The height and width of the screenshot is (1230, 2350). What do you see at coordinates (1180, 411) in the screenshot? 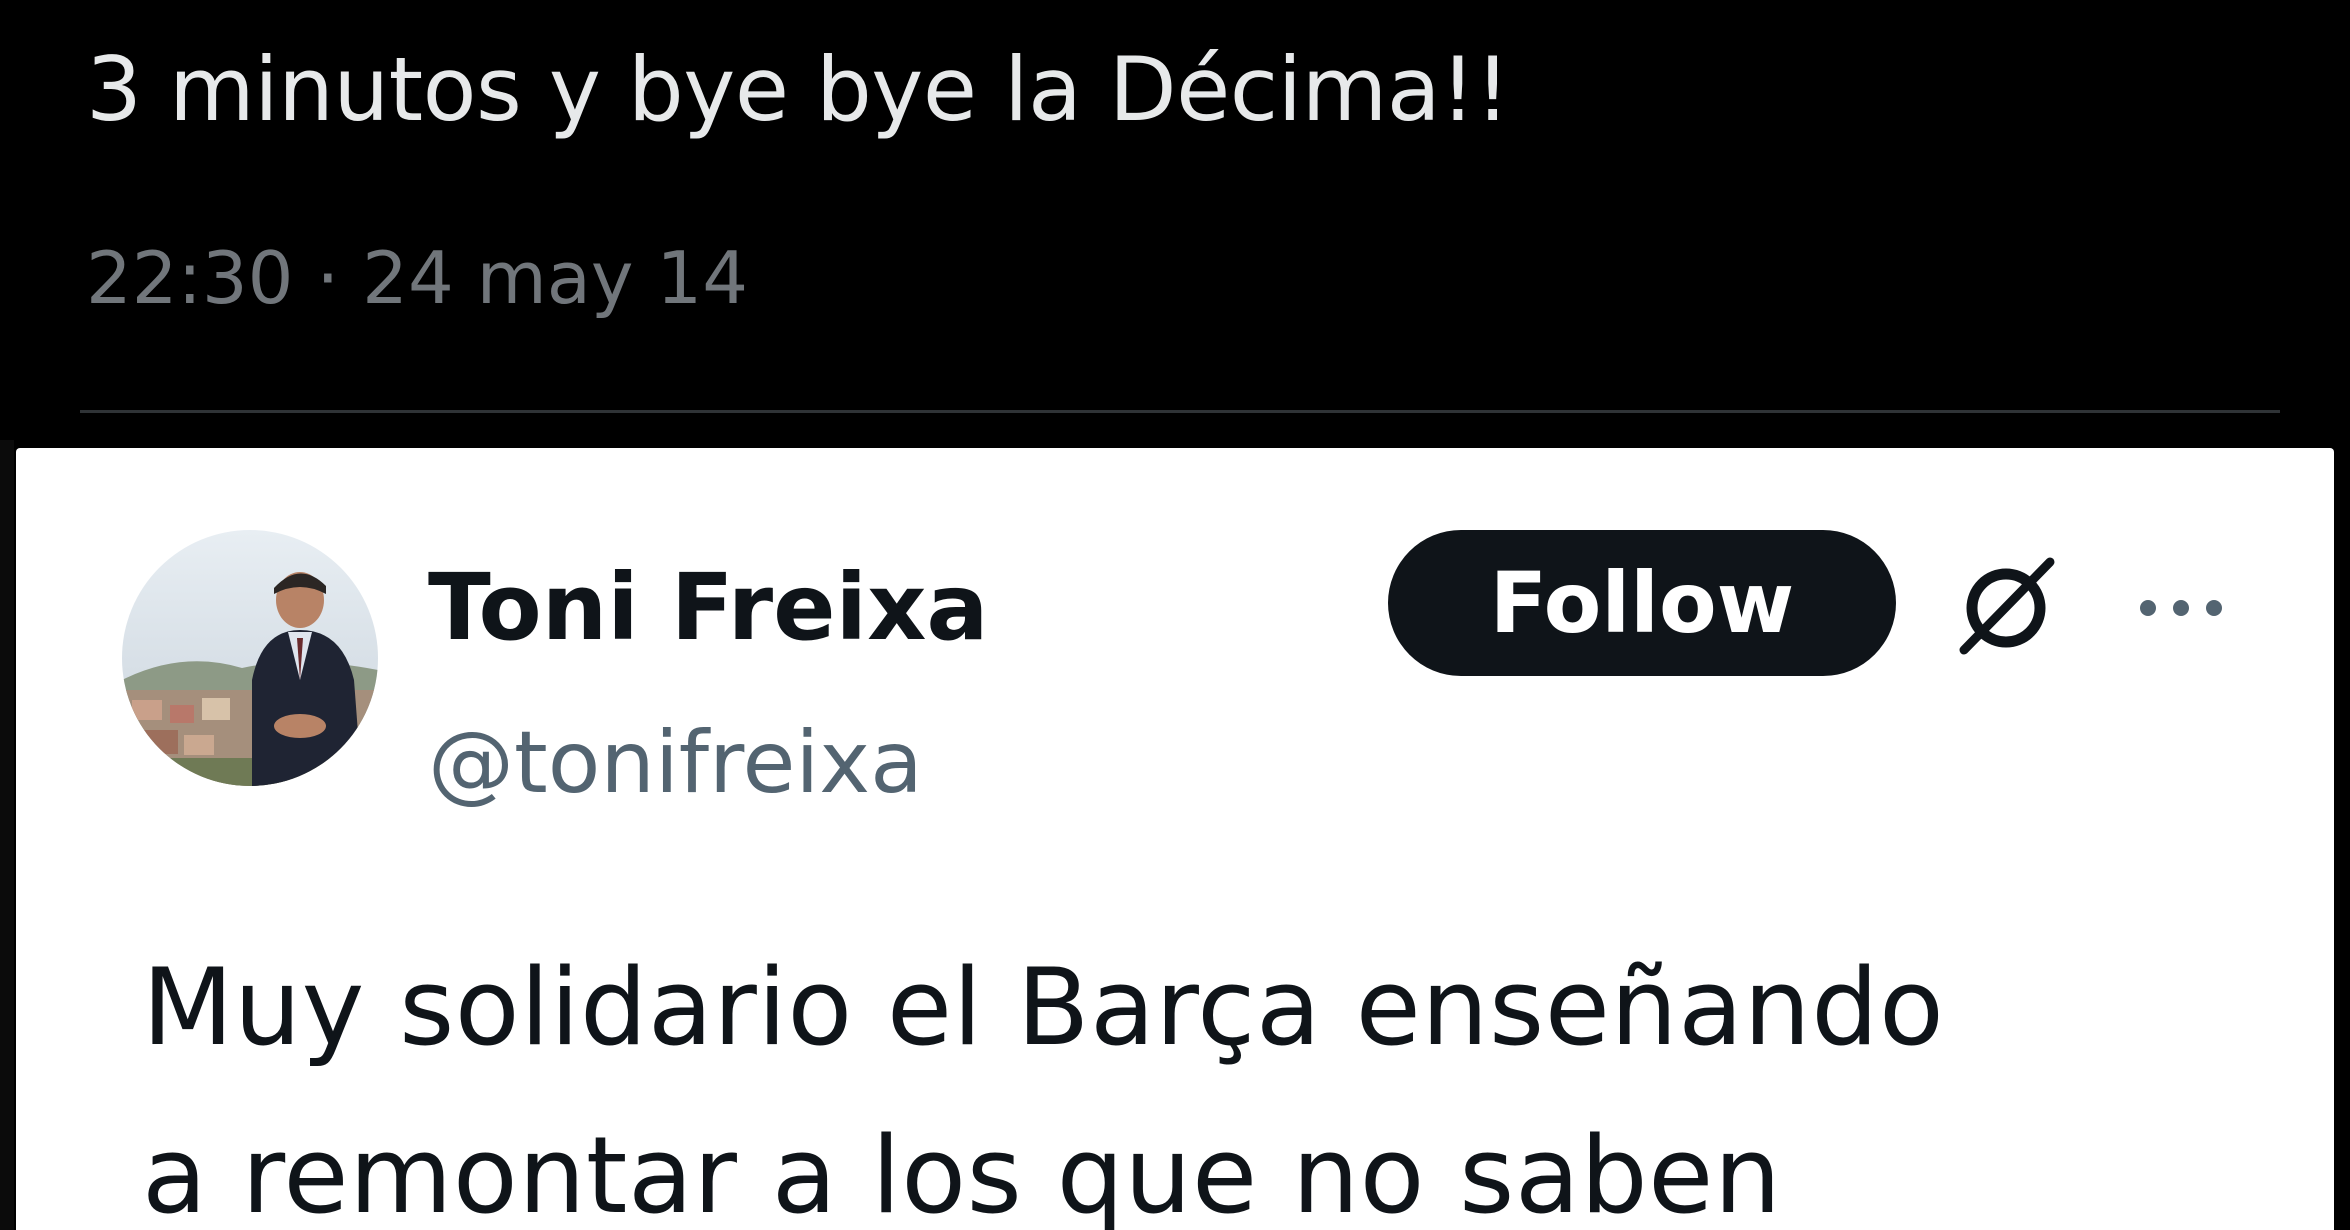
I see `divider` at bounding box center [1180, 411].